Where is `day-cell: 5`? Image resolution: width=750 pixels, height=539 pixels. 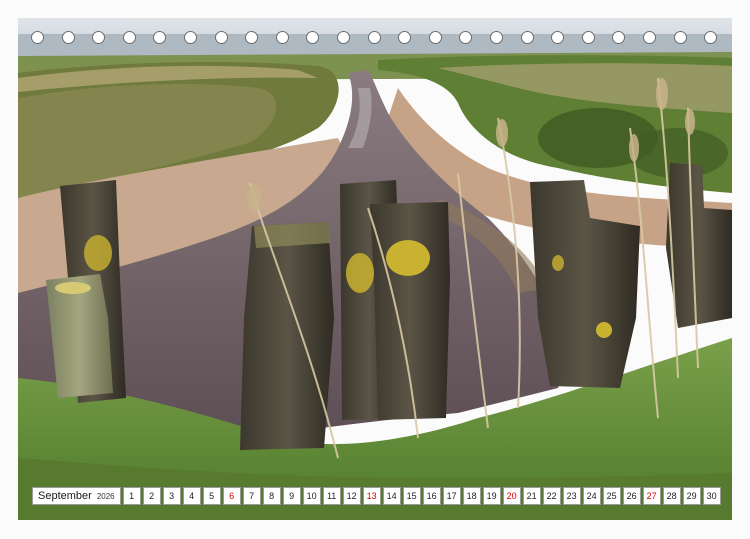
day-cell: 5 is located at coordinates (211, 496).